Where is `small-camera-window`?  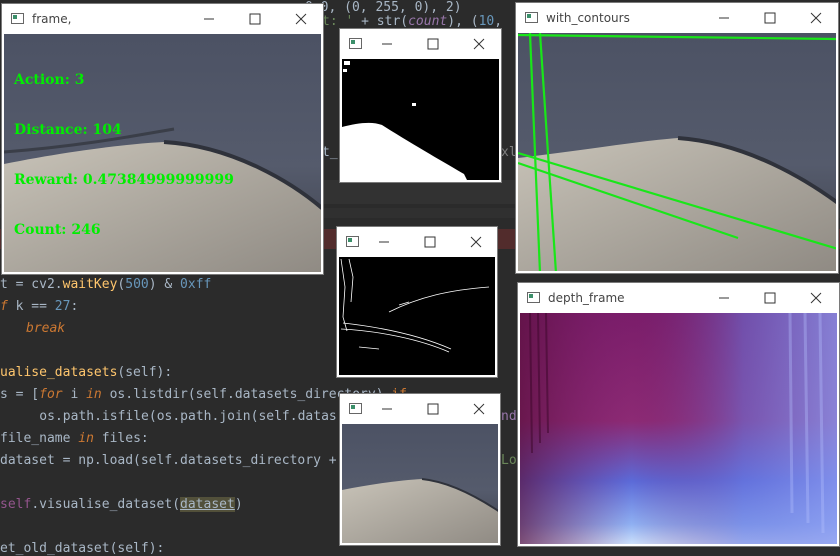 small-camera-window is located at coordinates (420, 469).